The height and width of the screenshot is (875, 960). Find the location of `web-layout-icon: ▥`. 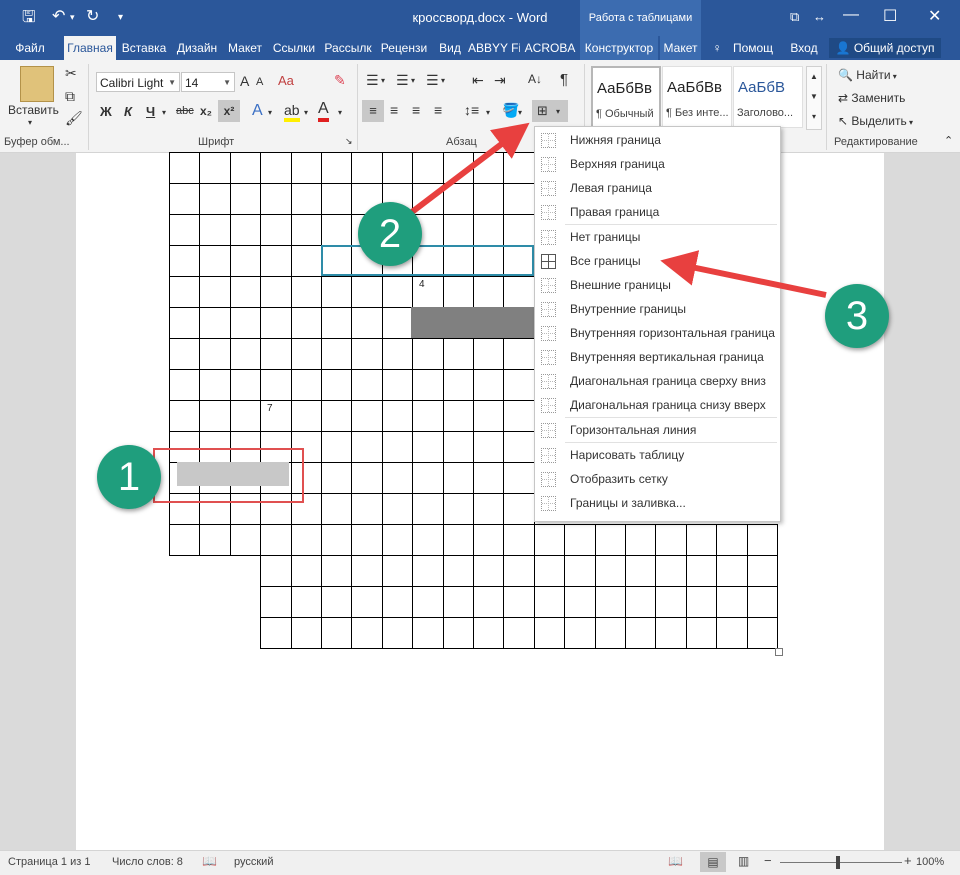

web-layout-icon: ▥ is located at coordinates (743, 861).